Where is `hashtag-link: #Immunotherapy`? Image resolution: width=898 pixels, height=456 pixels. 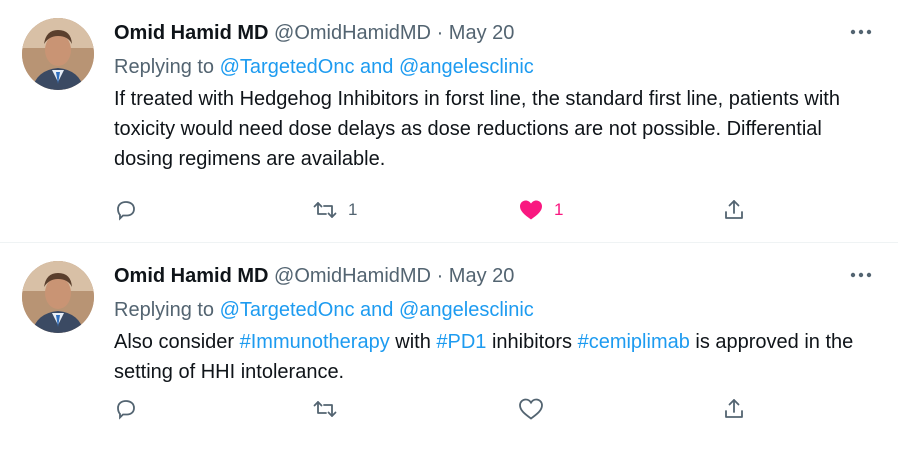 hashtag-link: #Immunotherapy is located at coordinates (315, 342).